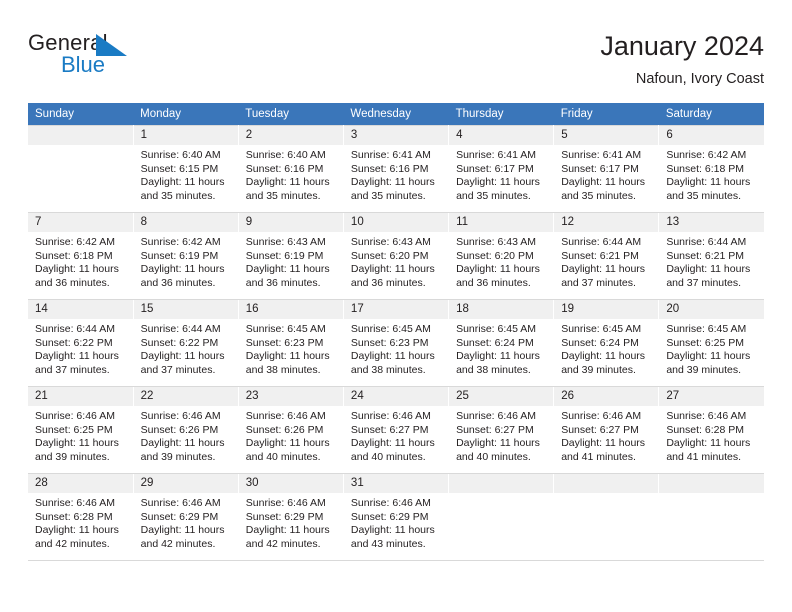 The image size is (792, 612). I want to click on day-number: 21, so click(80, 396).